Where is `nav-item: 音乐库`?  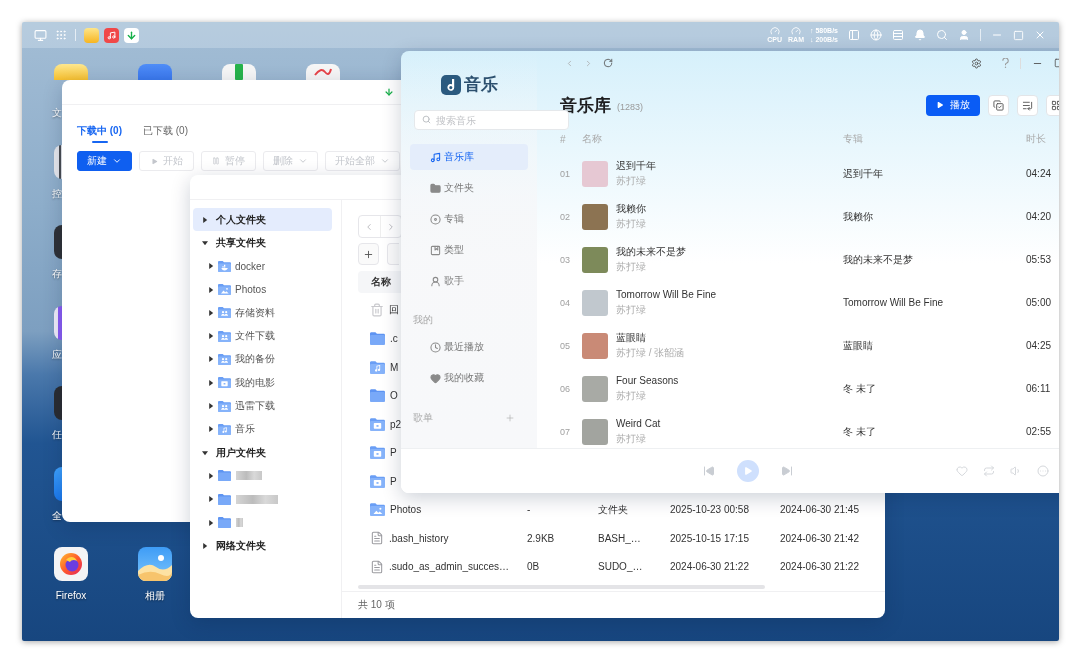 nav-item: 音乐库 is located at coordinates (469, 157).